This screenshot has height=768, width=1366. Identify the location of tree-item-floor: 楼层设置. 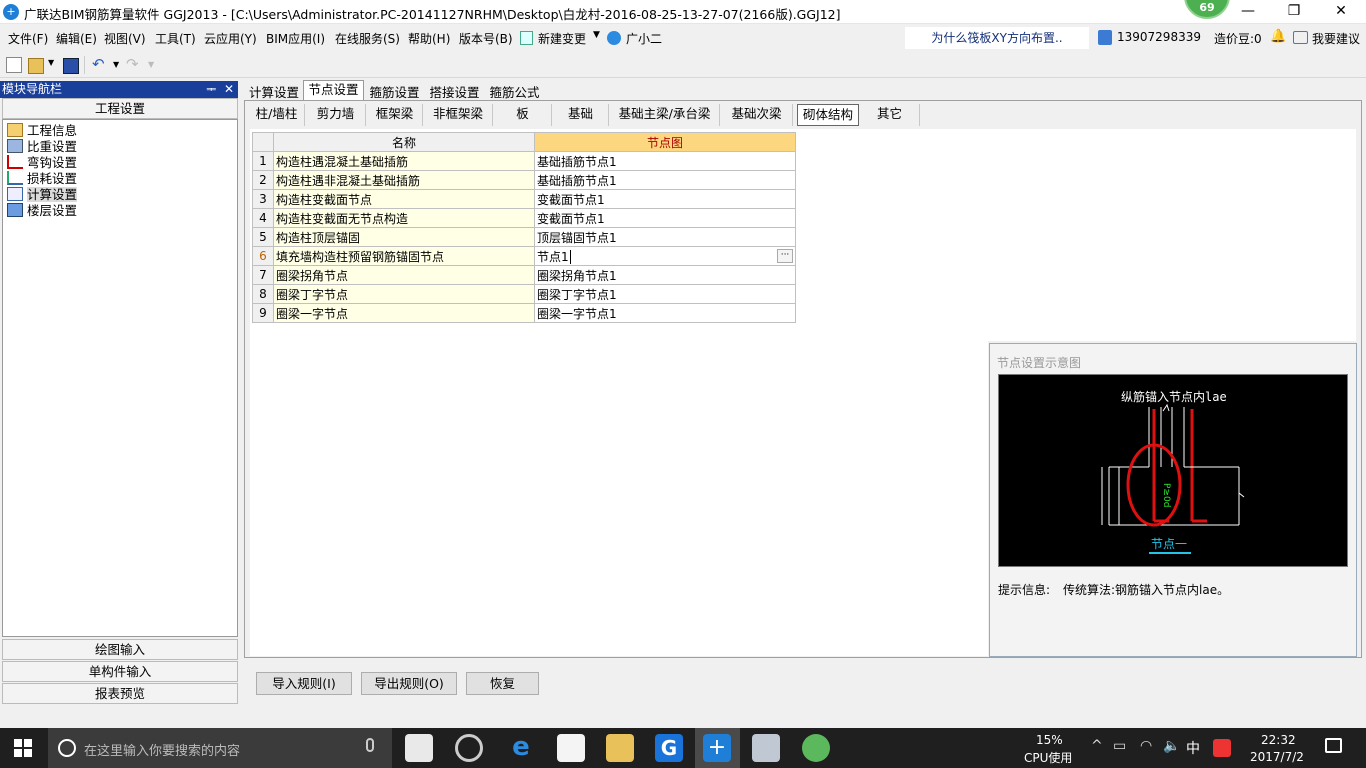
(42, 211).